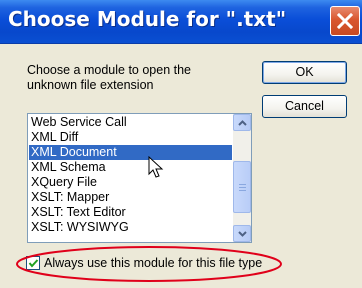  What do you see at coordinates (130, 197) in the screenshot?
I see `list-item: XSLT: Mapper` at bounding box center [130, 197].